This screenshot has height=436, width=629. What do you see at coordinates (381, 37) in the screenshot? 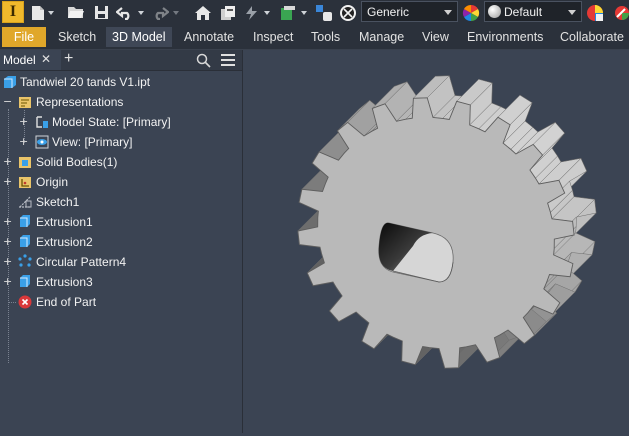
I see `tab-manage: Manage` at bounding box center [381, 37].